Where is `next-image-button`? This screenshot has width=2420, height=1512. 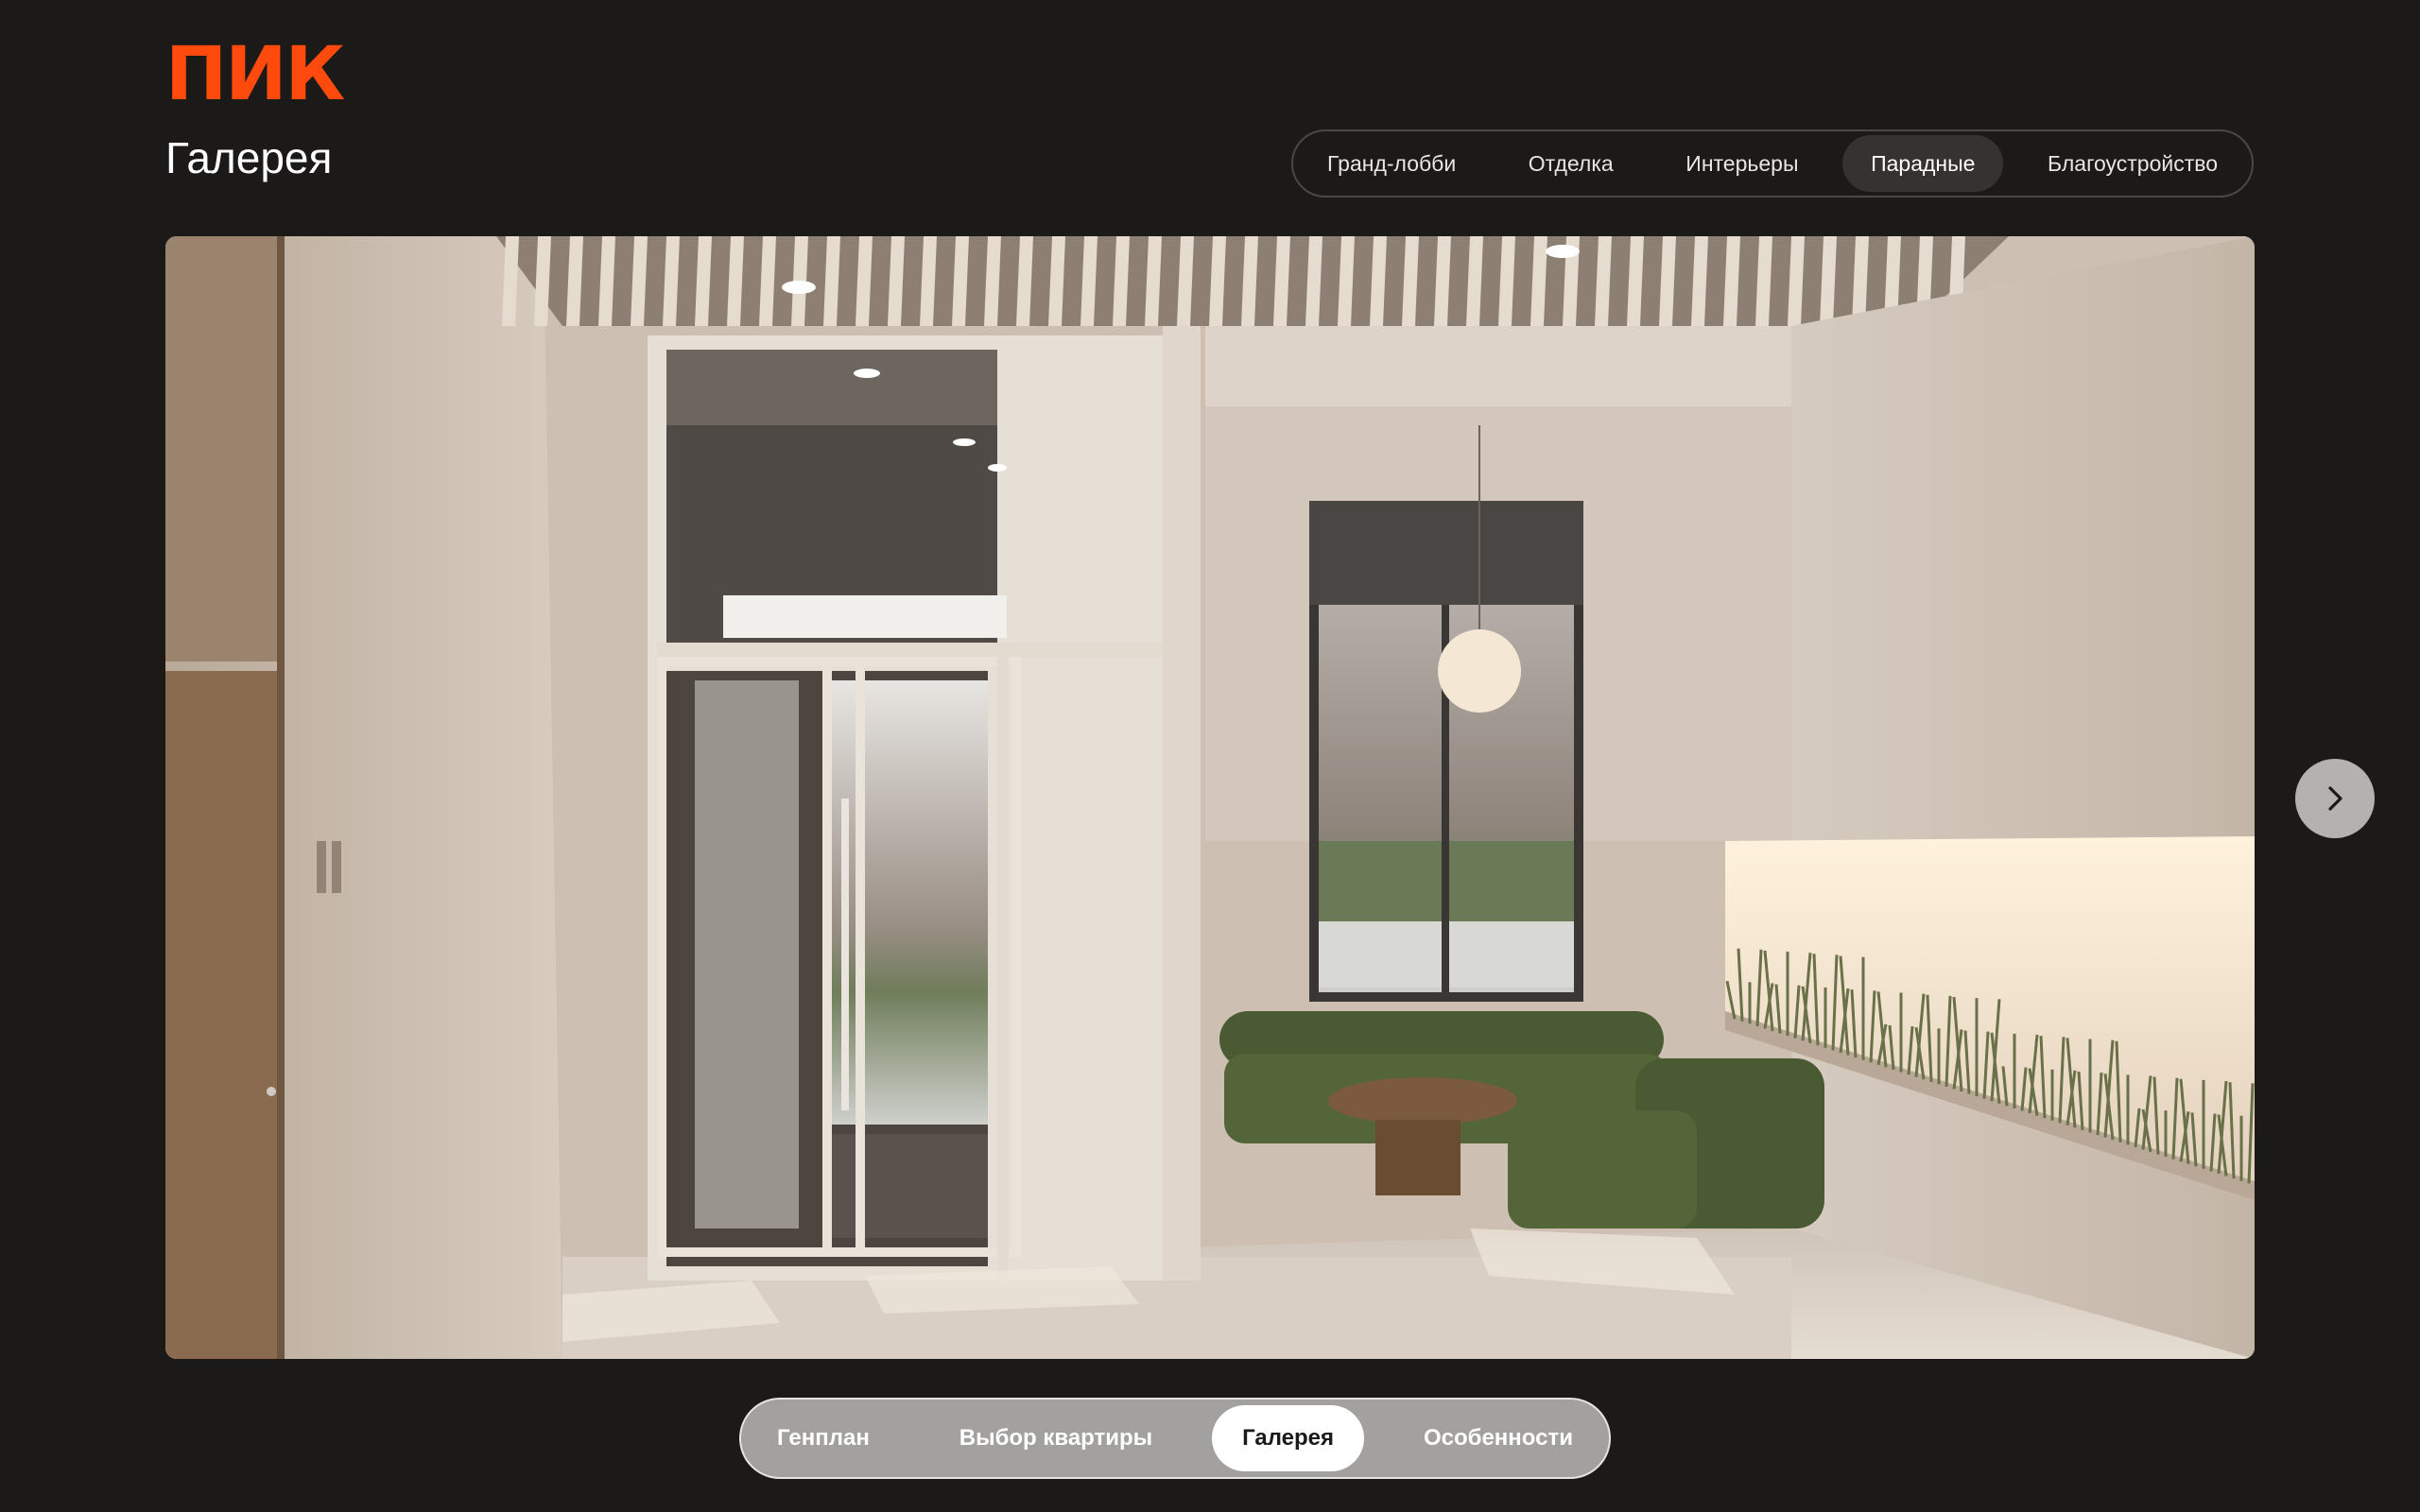
next-image-button is located at coordinates (2335, 798).